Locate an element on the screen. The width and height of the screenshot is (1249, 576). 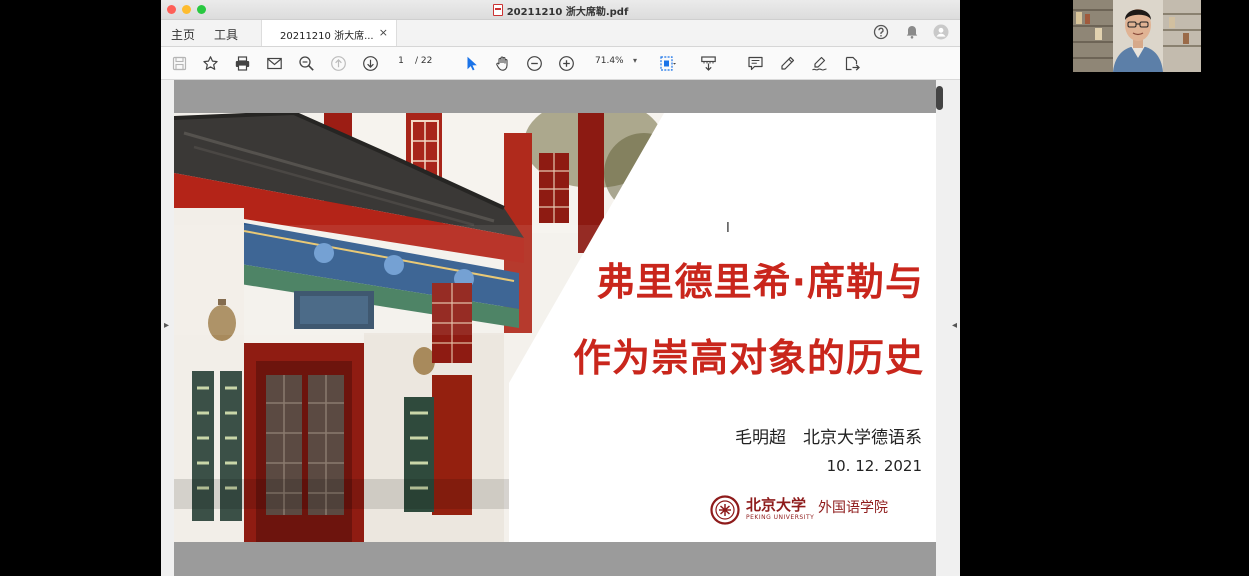
page-down-icon is located at coordinates (370, 63).